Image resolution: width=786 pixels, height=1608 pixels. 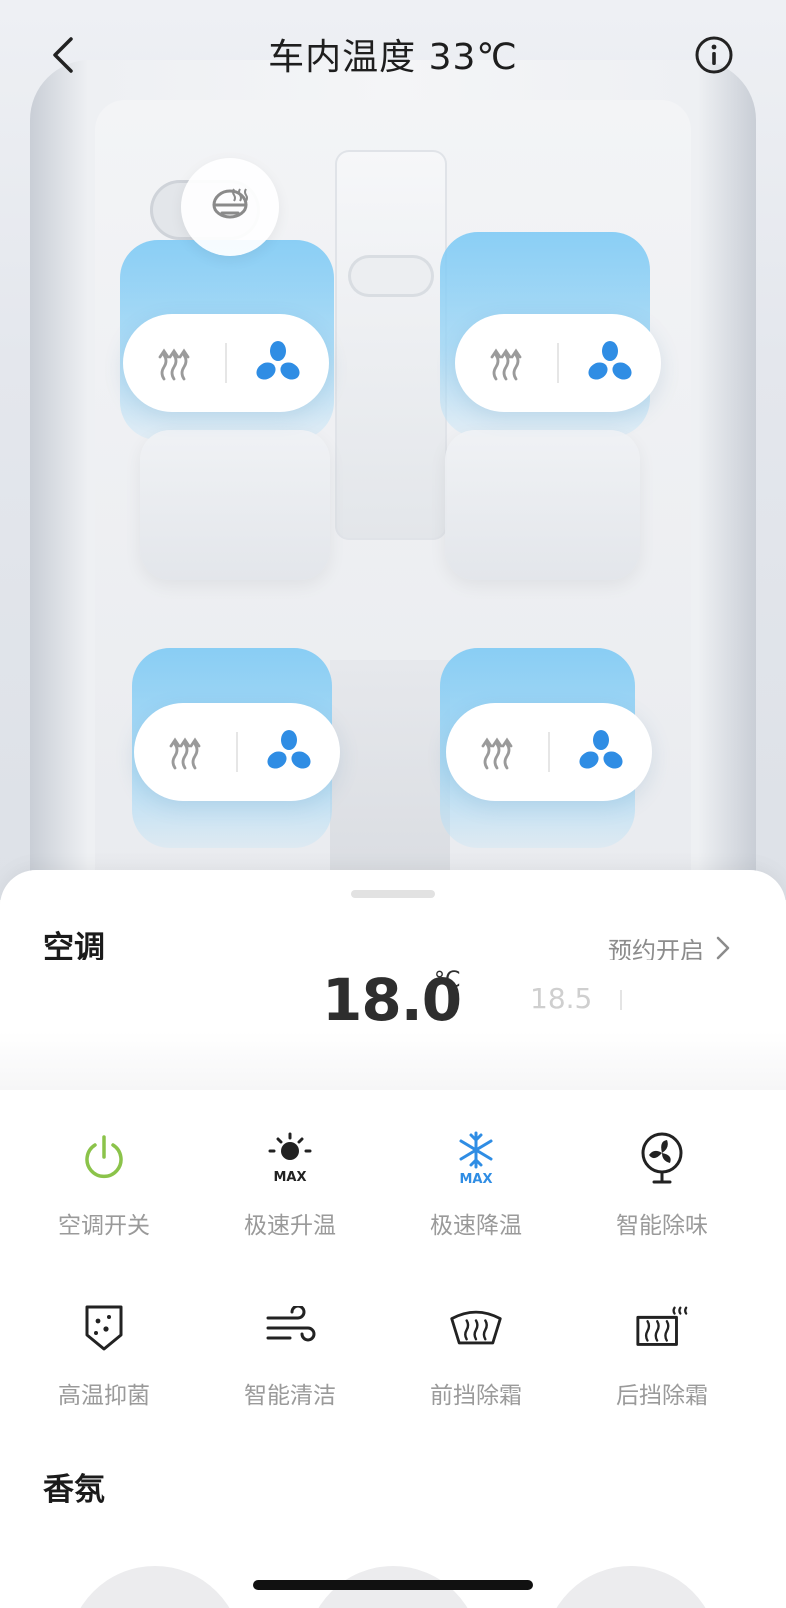 I want to click on front-defrost-button: 前挡除霜, so click(x=476, y=1365).